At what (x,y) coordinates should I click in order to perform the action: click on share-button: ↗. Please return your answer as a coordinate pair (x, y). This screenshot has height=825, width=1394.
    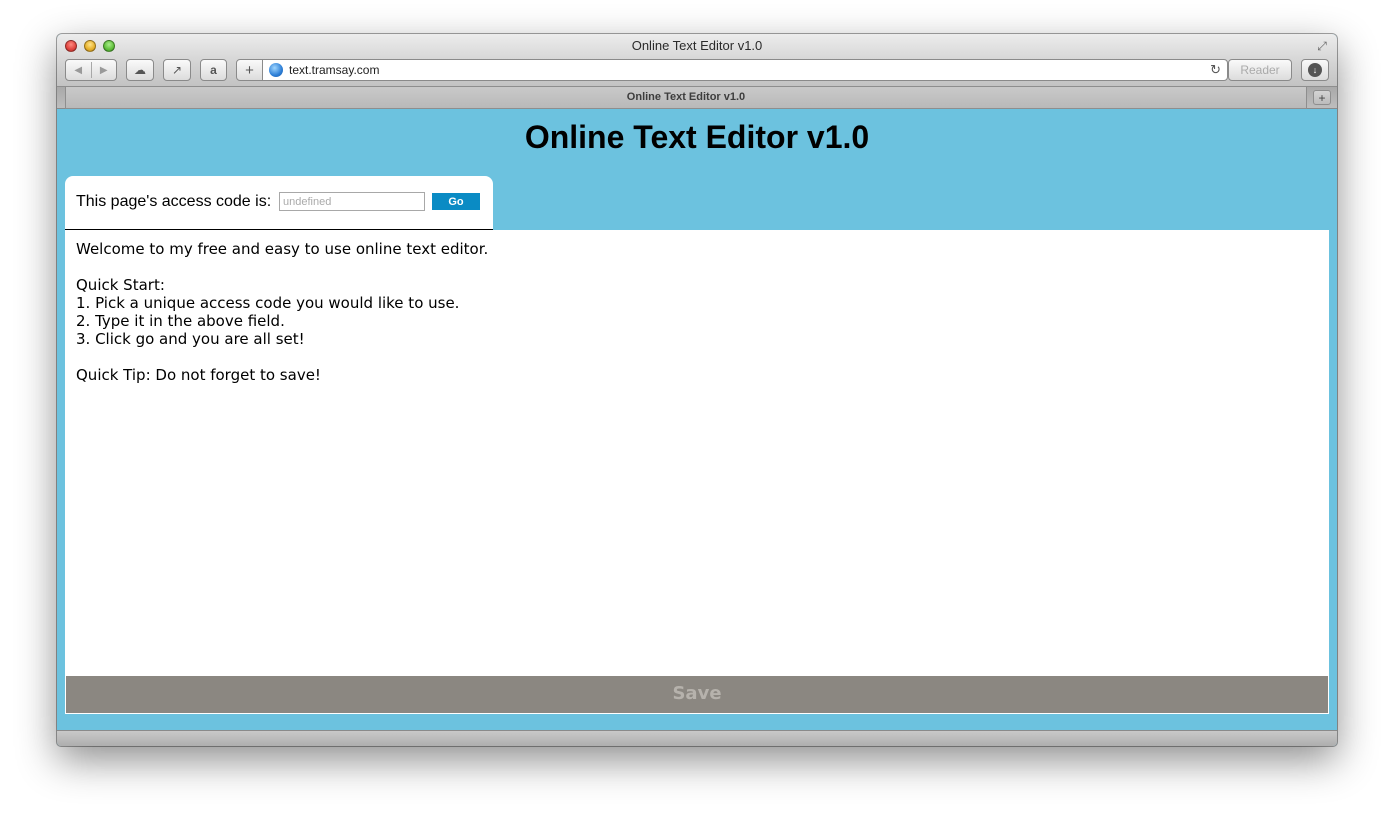
    Looking at the image, I should click on (177, 70).